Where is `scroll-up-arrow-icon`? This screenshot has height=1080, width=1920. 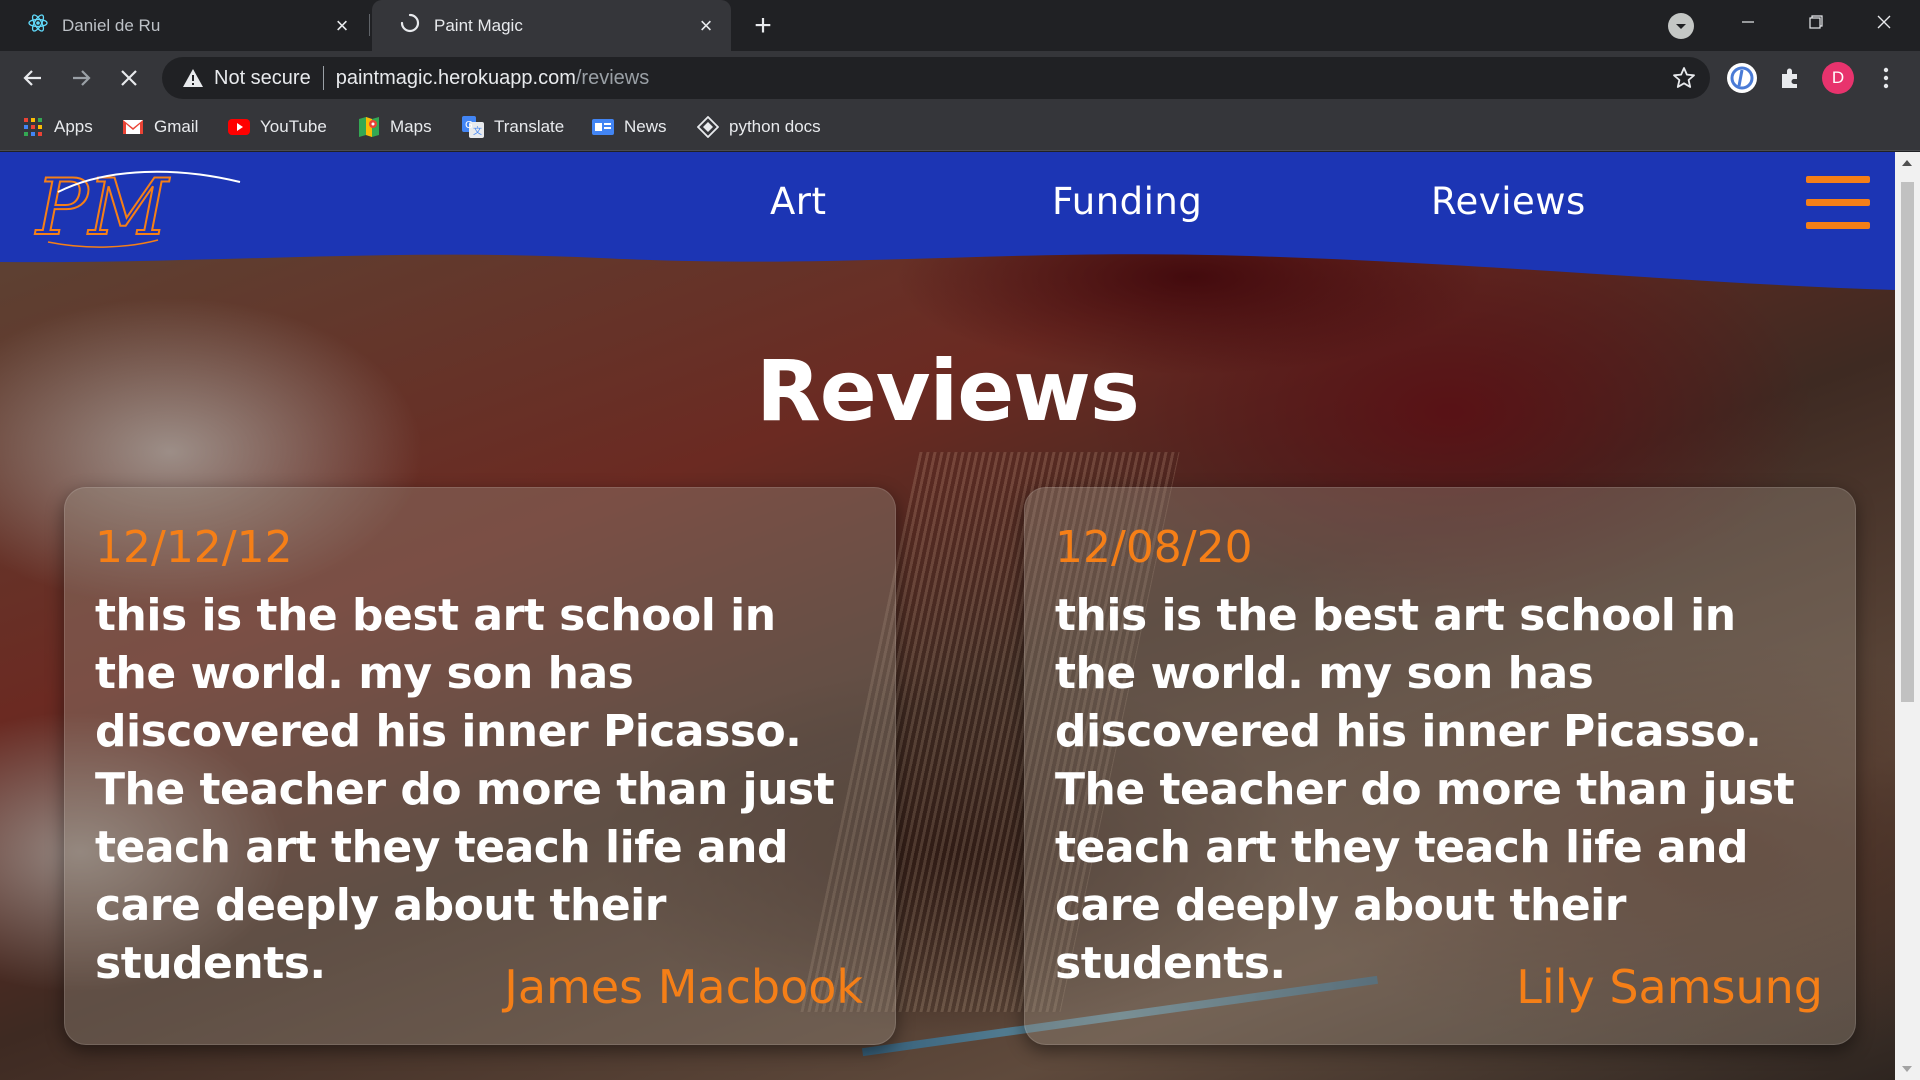
scroll-up-arrow-icon is located at coordinates (1907, 163).